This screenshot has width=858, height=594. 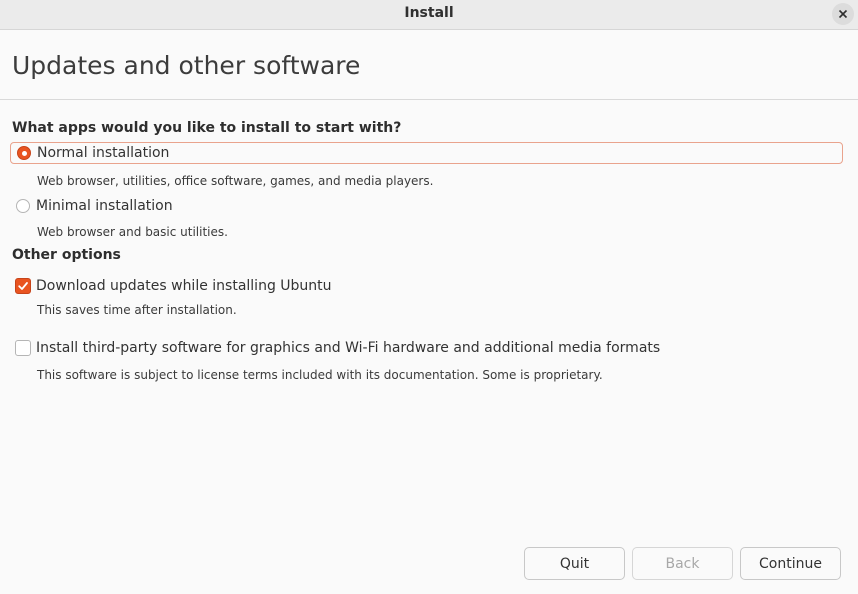 I want to click on close-icon, so click(x=843, y=14).